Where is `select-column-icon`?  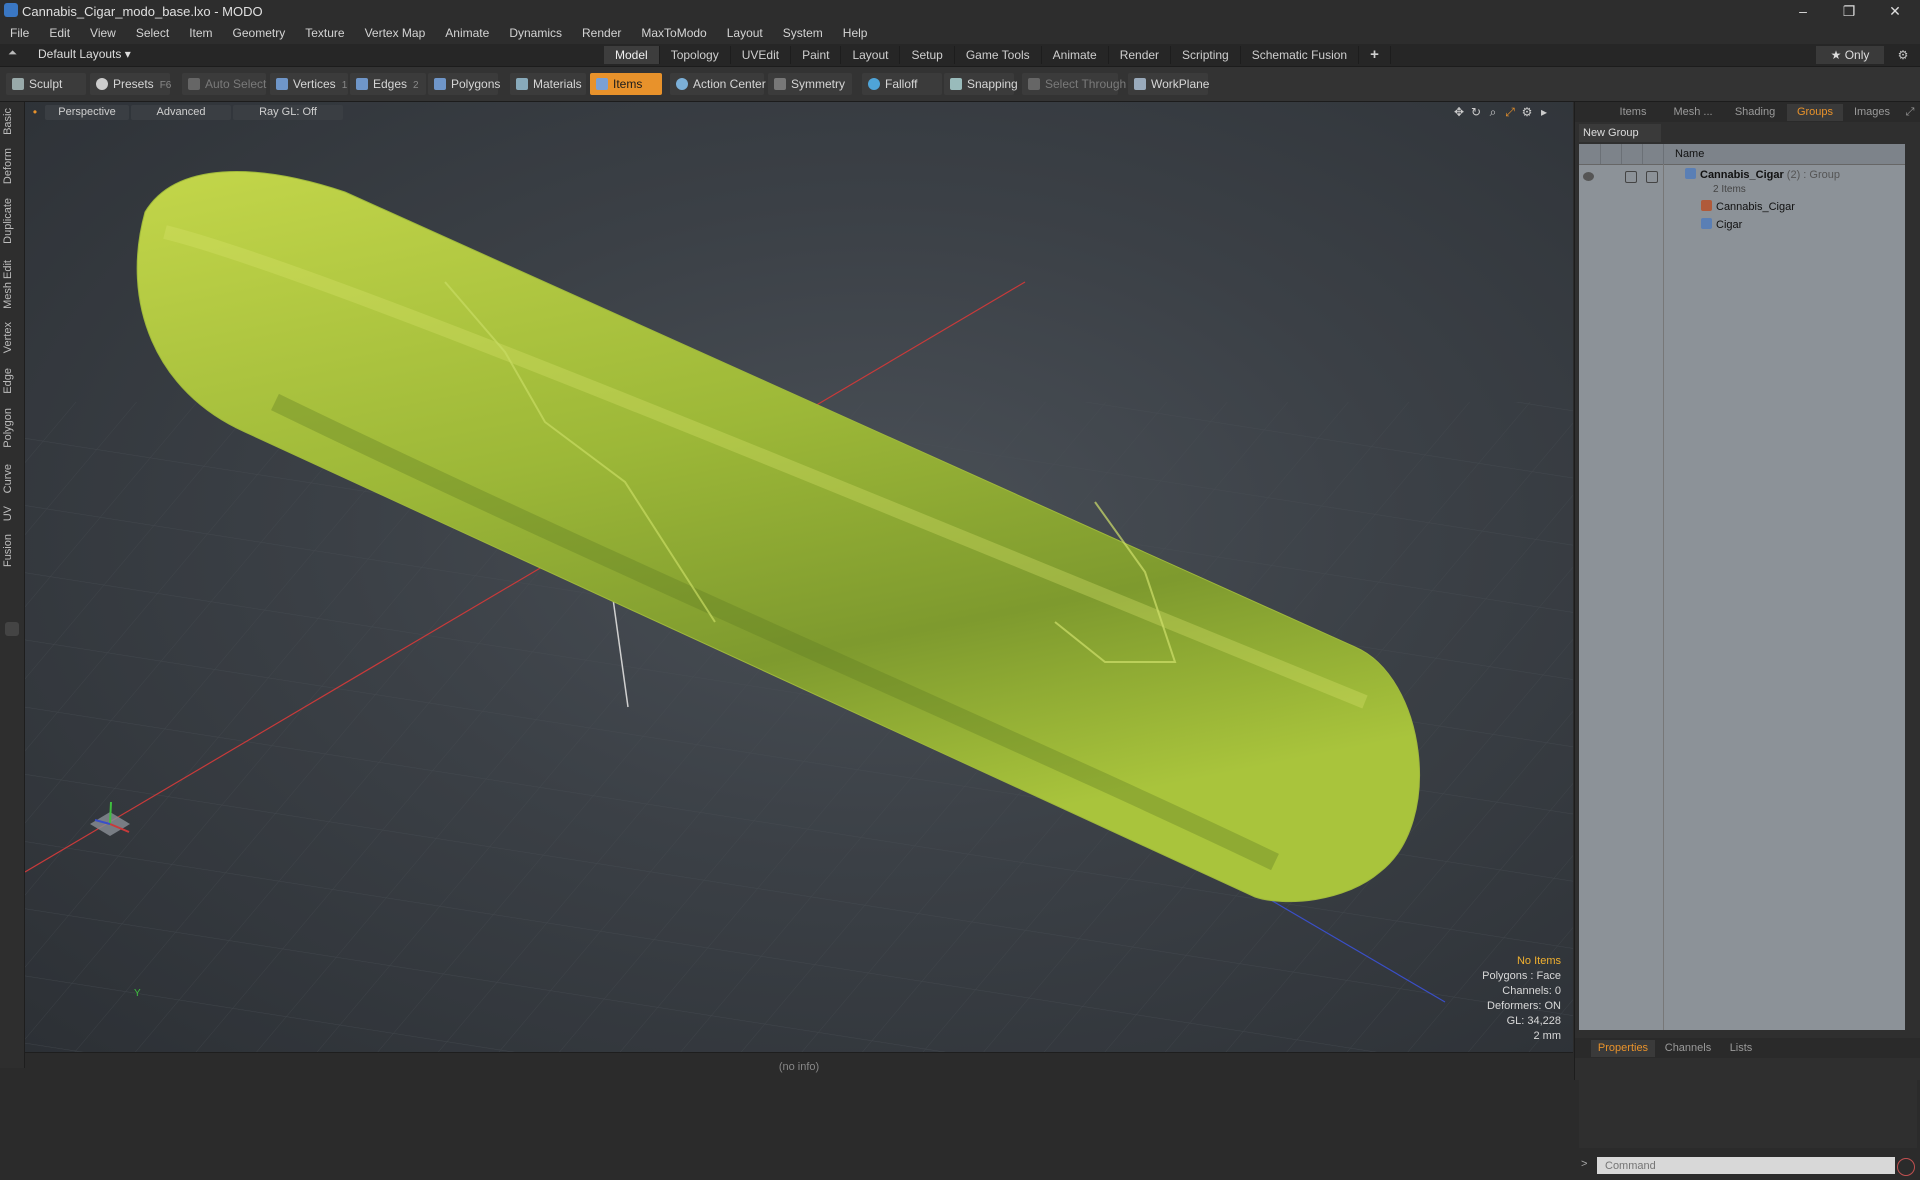 select-column-icon is located at coordinates (1653, 154).